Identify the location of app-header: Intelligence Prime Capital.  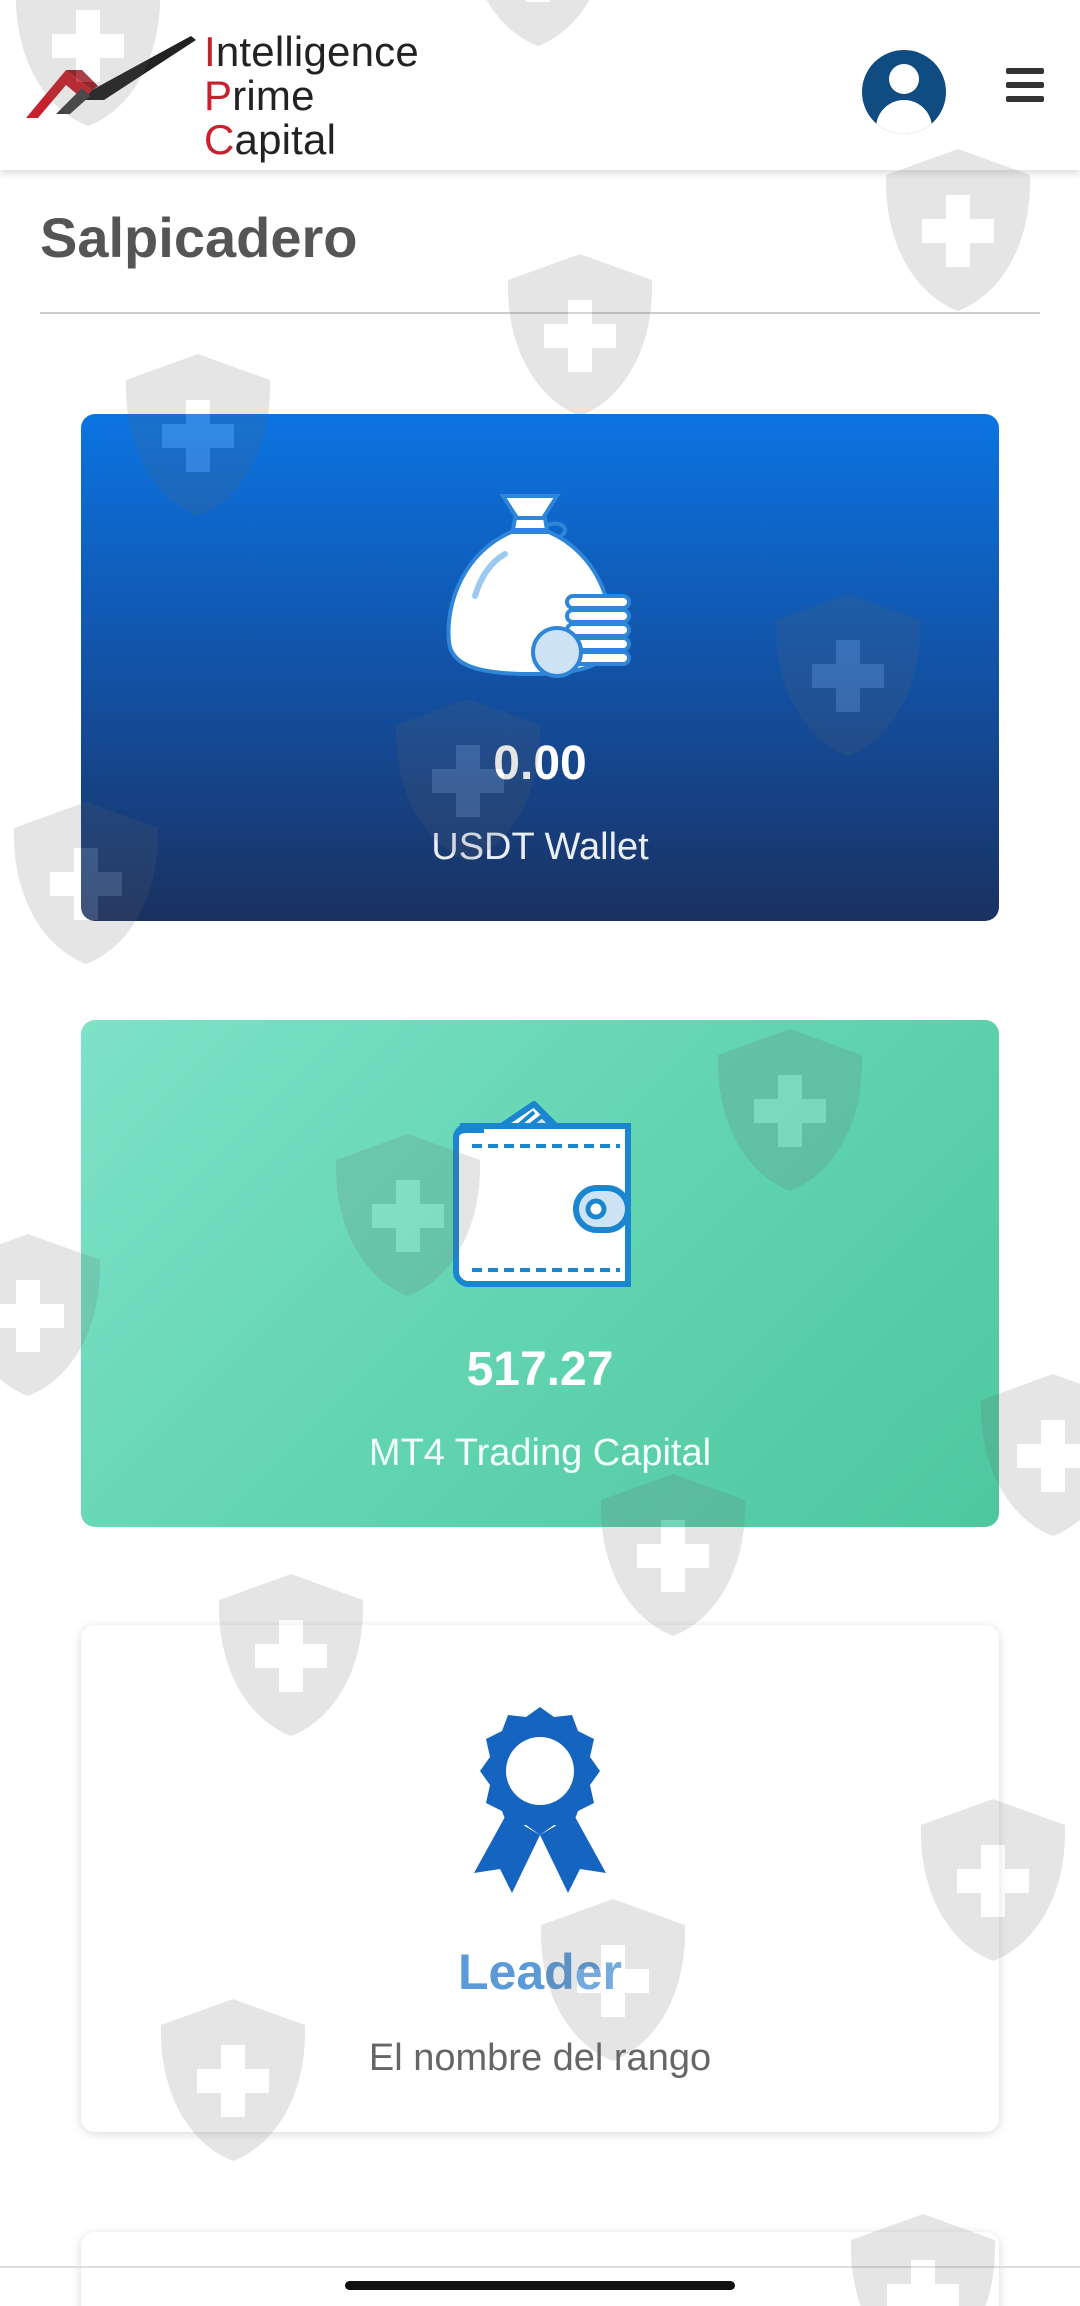
(540, 85).